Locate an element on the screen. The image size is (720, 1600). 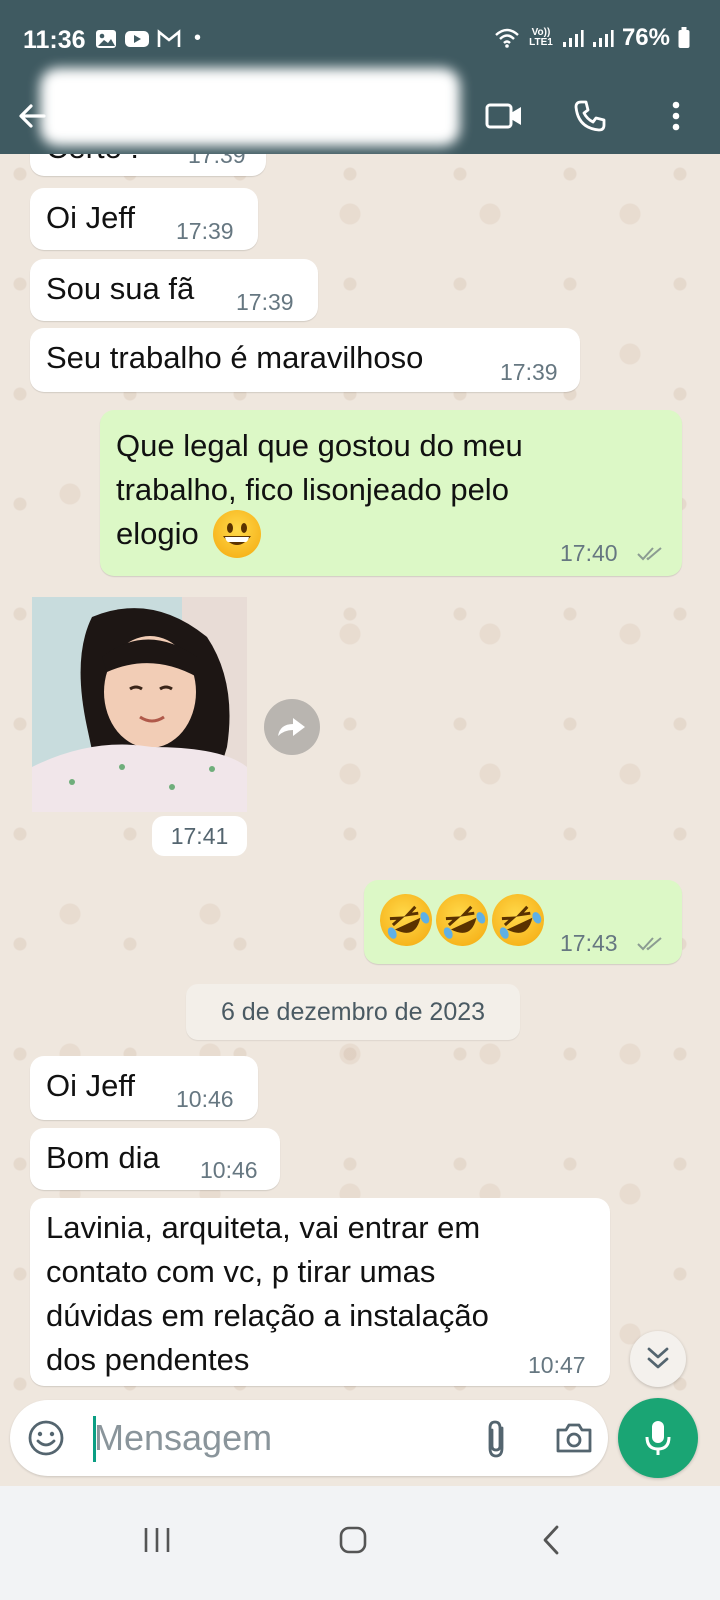
battery-icon is located at coordinates (684, 37).